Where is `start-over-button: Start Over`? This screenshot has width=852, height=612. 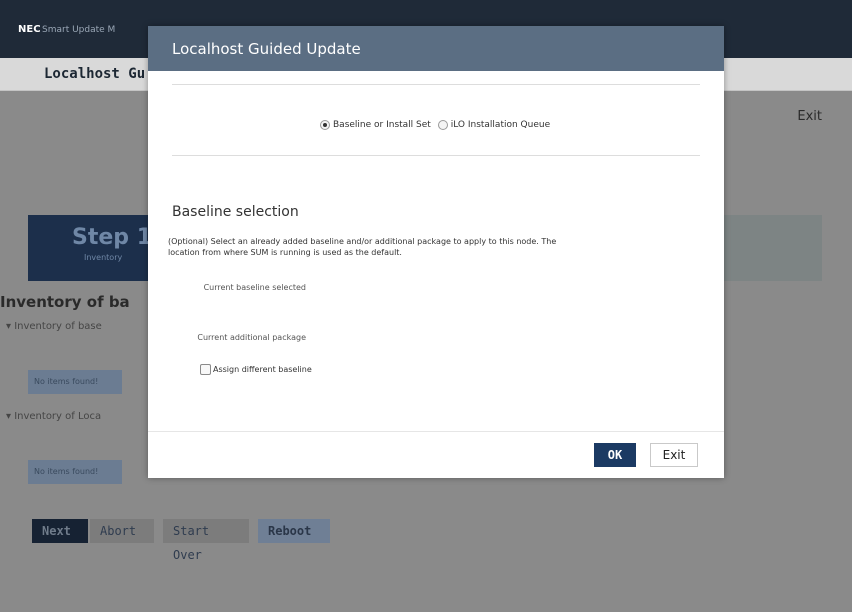
start-over-button: Start Over is located at coordinates (206, 540).